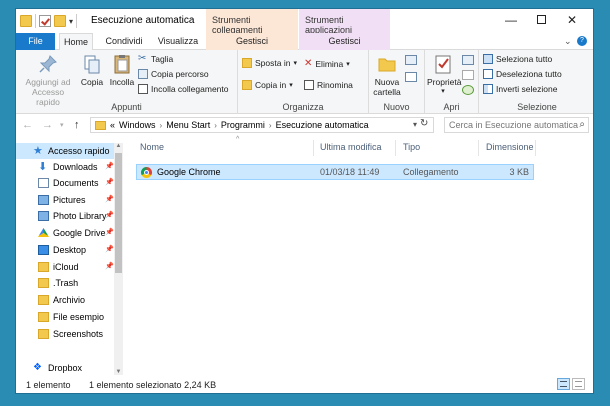 The image size is (610, 406). What do you see at coordinates (396, 107) in the screenshot?
I see `group-label-nuovo: Nuovo` at bounding box center [396, 107].